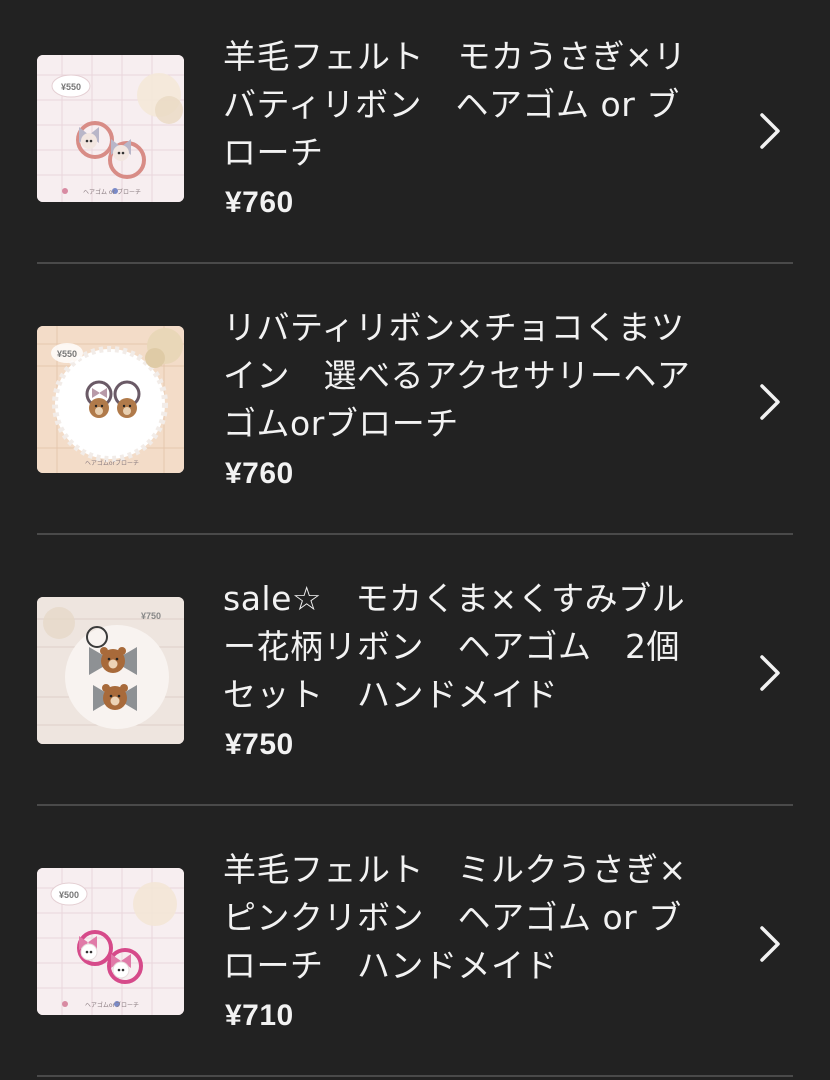  What do you see at coordinates (468, 376) in the screenshot?
I see `product-title: リバティリボン×チョコくまツイン 選べるアクセサリーヘアゴムorブローチ` at bounding box center [468, 376].